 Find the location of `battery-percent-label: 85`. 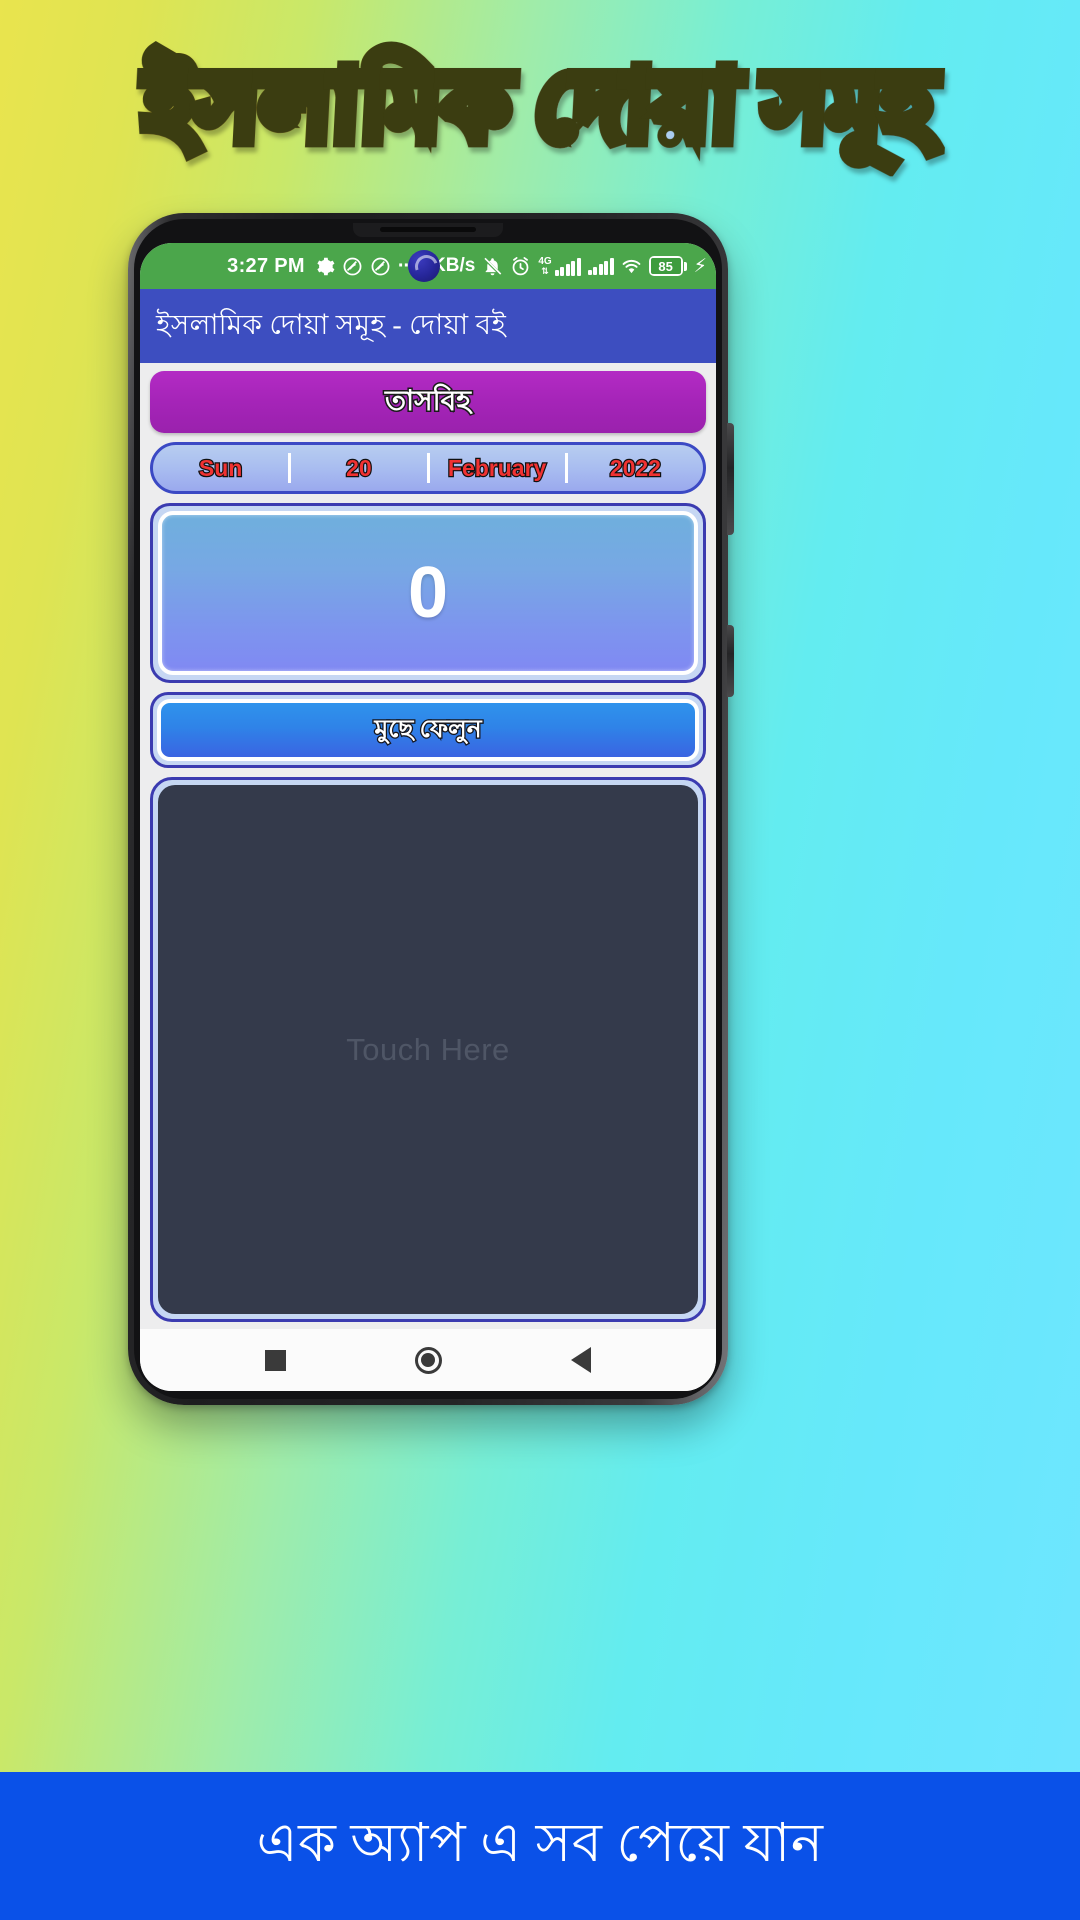

battery-percent-label: 85 is located at coordinates (665, 266).